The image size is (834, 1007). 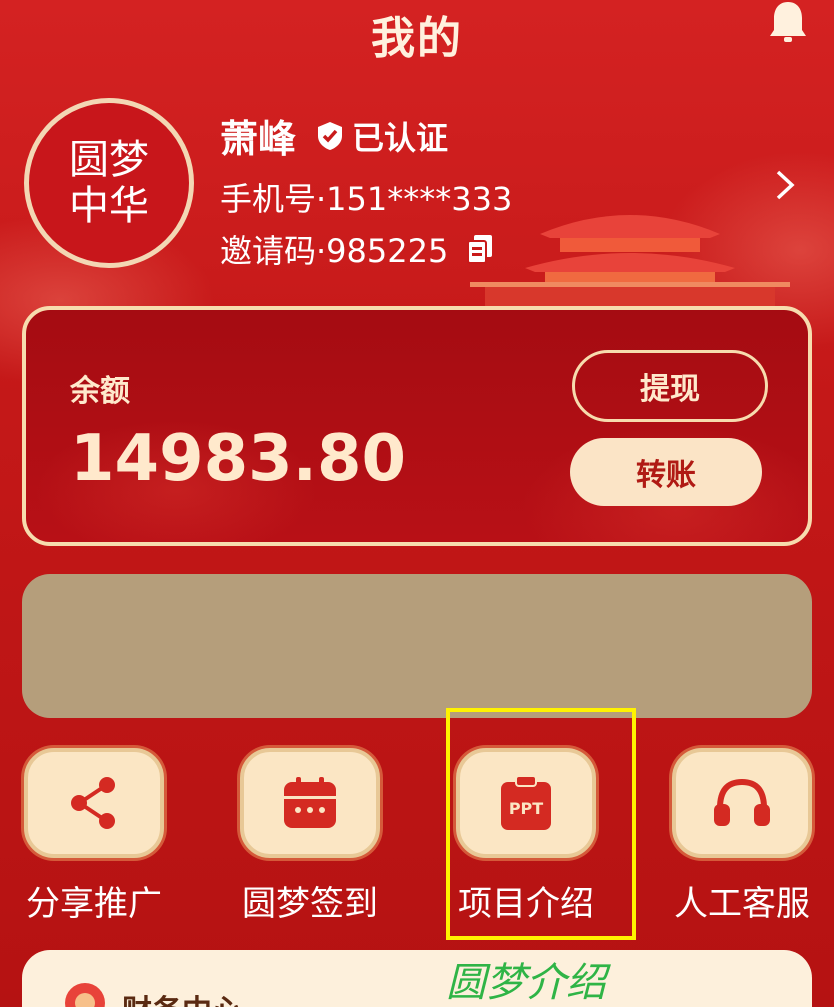 What do you see at coordinates (417, 978) in the screenshot?
I see `finance-center-card: 财务中心` at bounding box center [417, 978].